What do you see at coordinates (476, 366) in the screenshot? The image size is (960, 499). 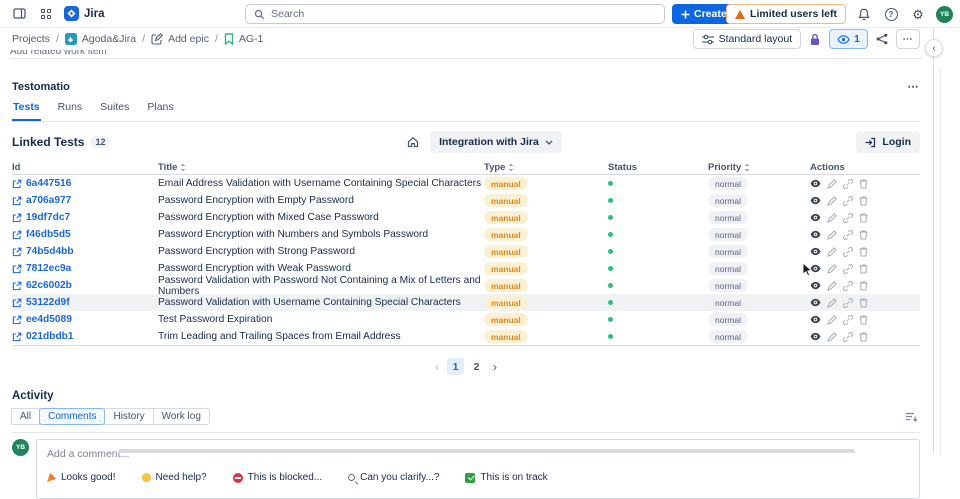 I see `pagination-page-button: 2` at bounding box center [476, 366].